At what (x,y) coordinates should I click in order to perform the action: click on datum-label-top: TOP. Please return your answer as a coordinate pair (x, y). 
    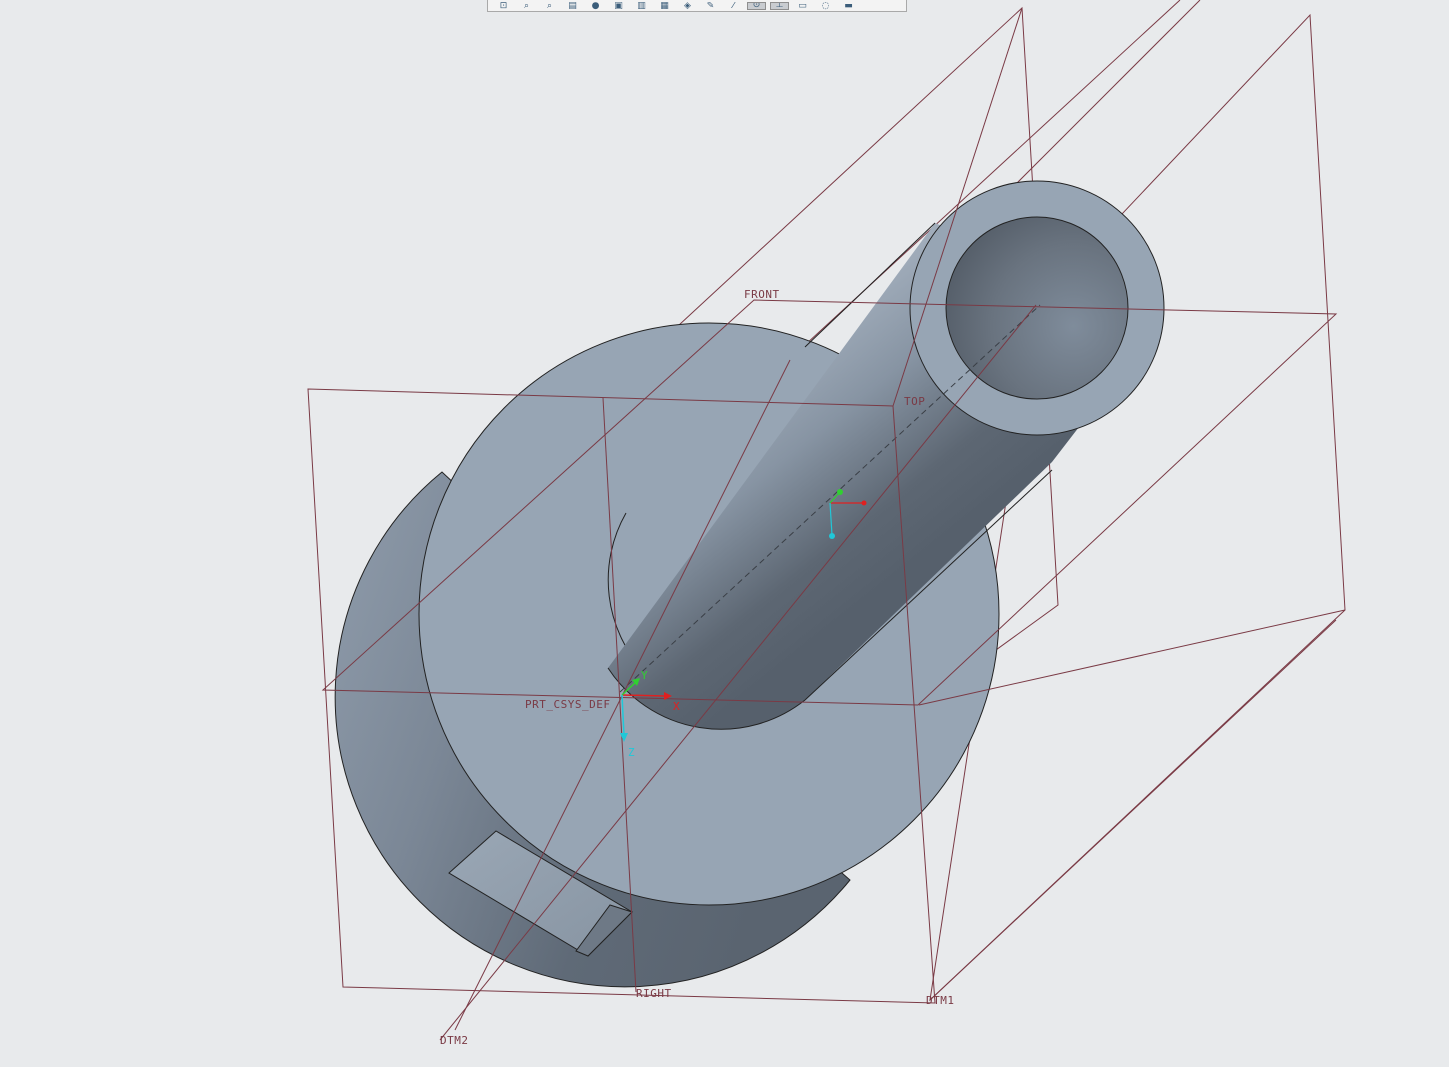
    Looking at the image, I should click on (914, 401).